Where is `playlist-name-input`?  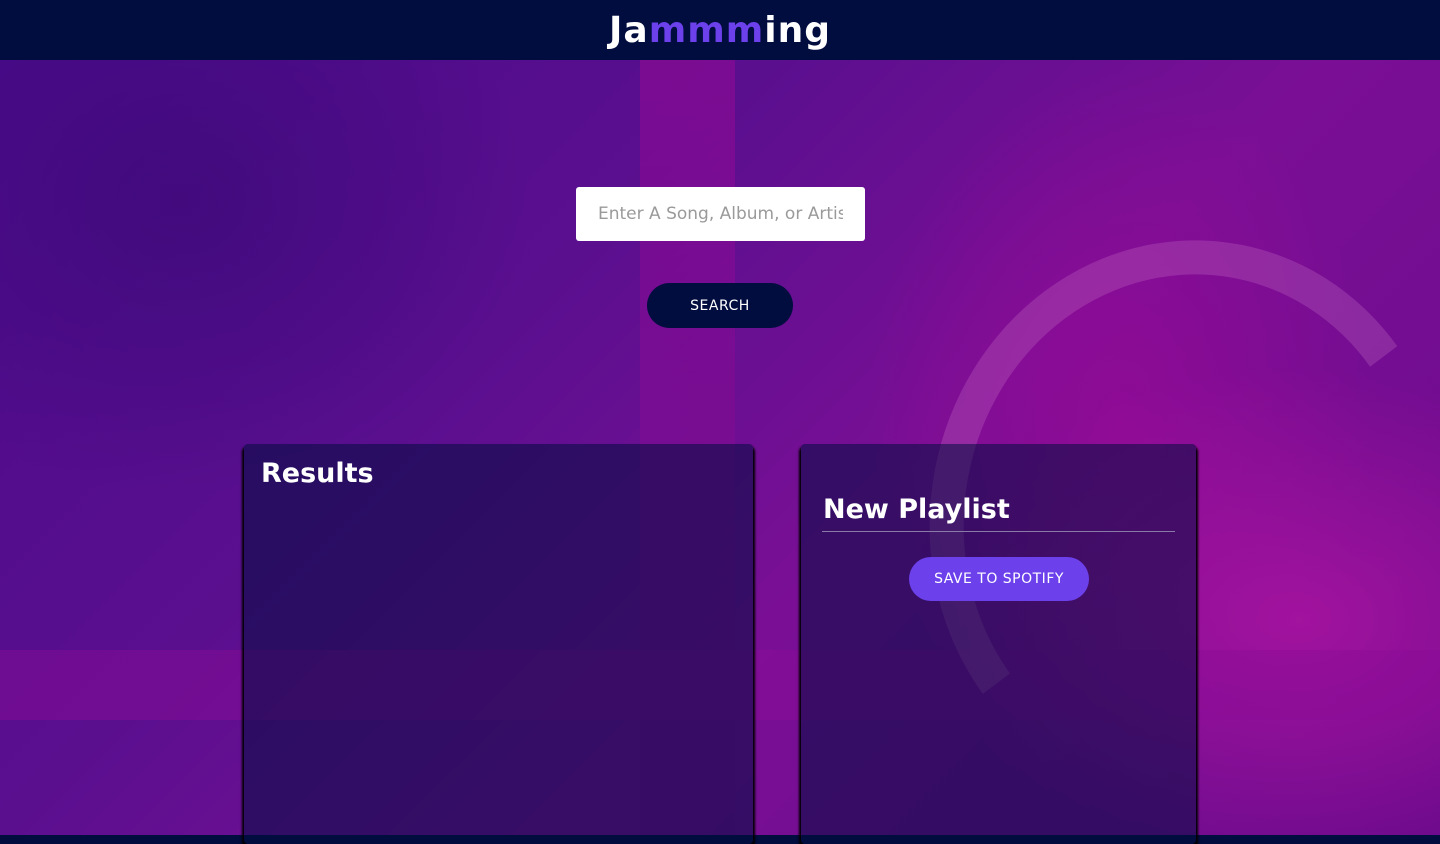 playlist-name-input is located at coordinates (998, 510).